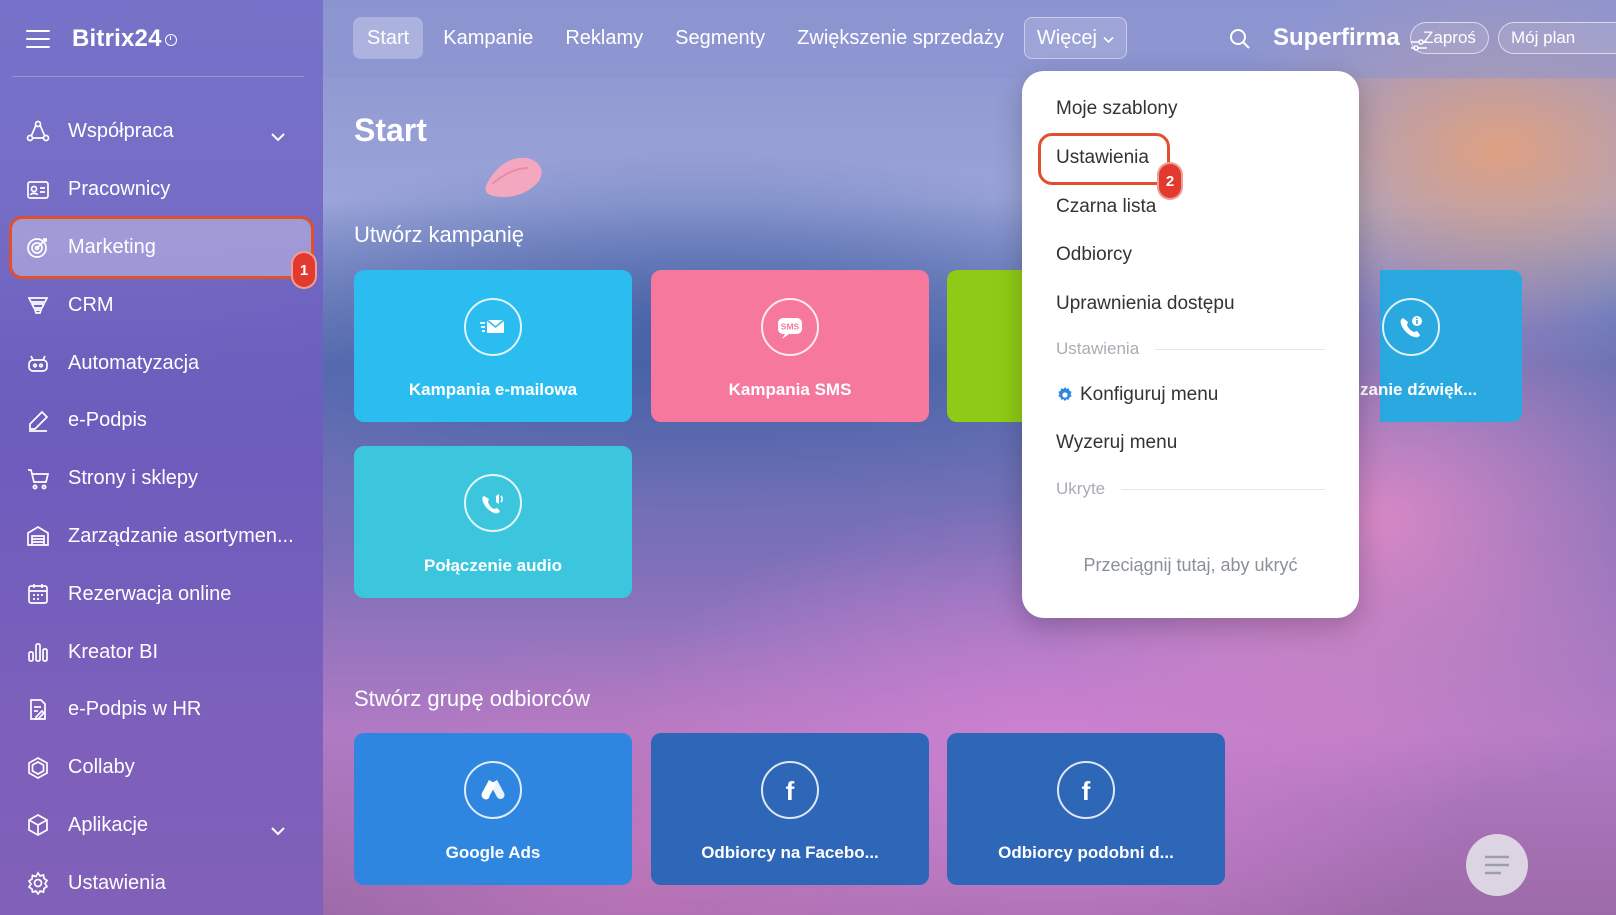 This screenshot has height=915, width=1616. Describe the element at coordinates (513, 177) in the screenshot. I see `decorative-petal` at that location.